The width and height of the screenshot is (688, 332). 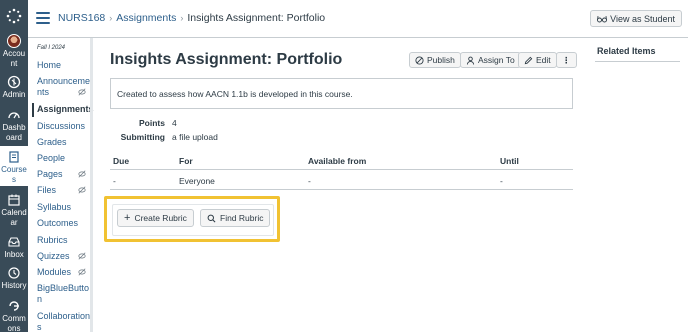 What do you see at coordinates (528, 60) in the screenshot?
I see `pencil-icon` at bounding box center [528, 60].